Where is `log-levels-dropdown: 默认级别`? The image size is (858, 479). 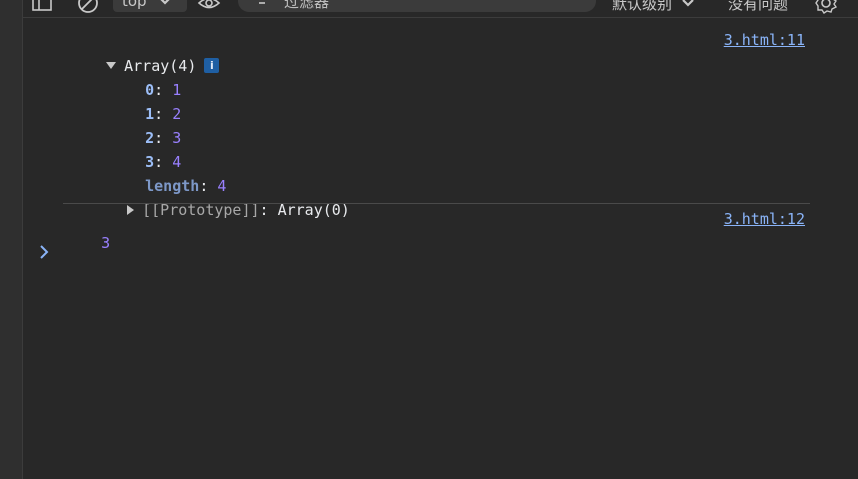 log-levels-dropdown: 默认级别 is located at coordinates (653, 7).